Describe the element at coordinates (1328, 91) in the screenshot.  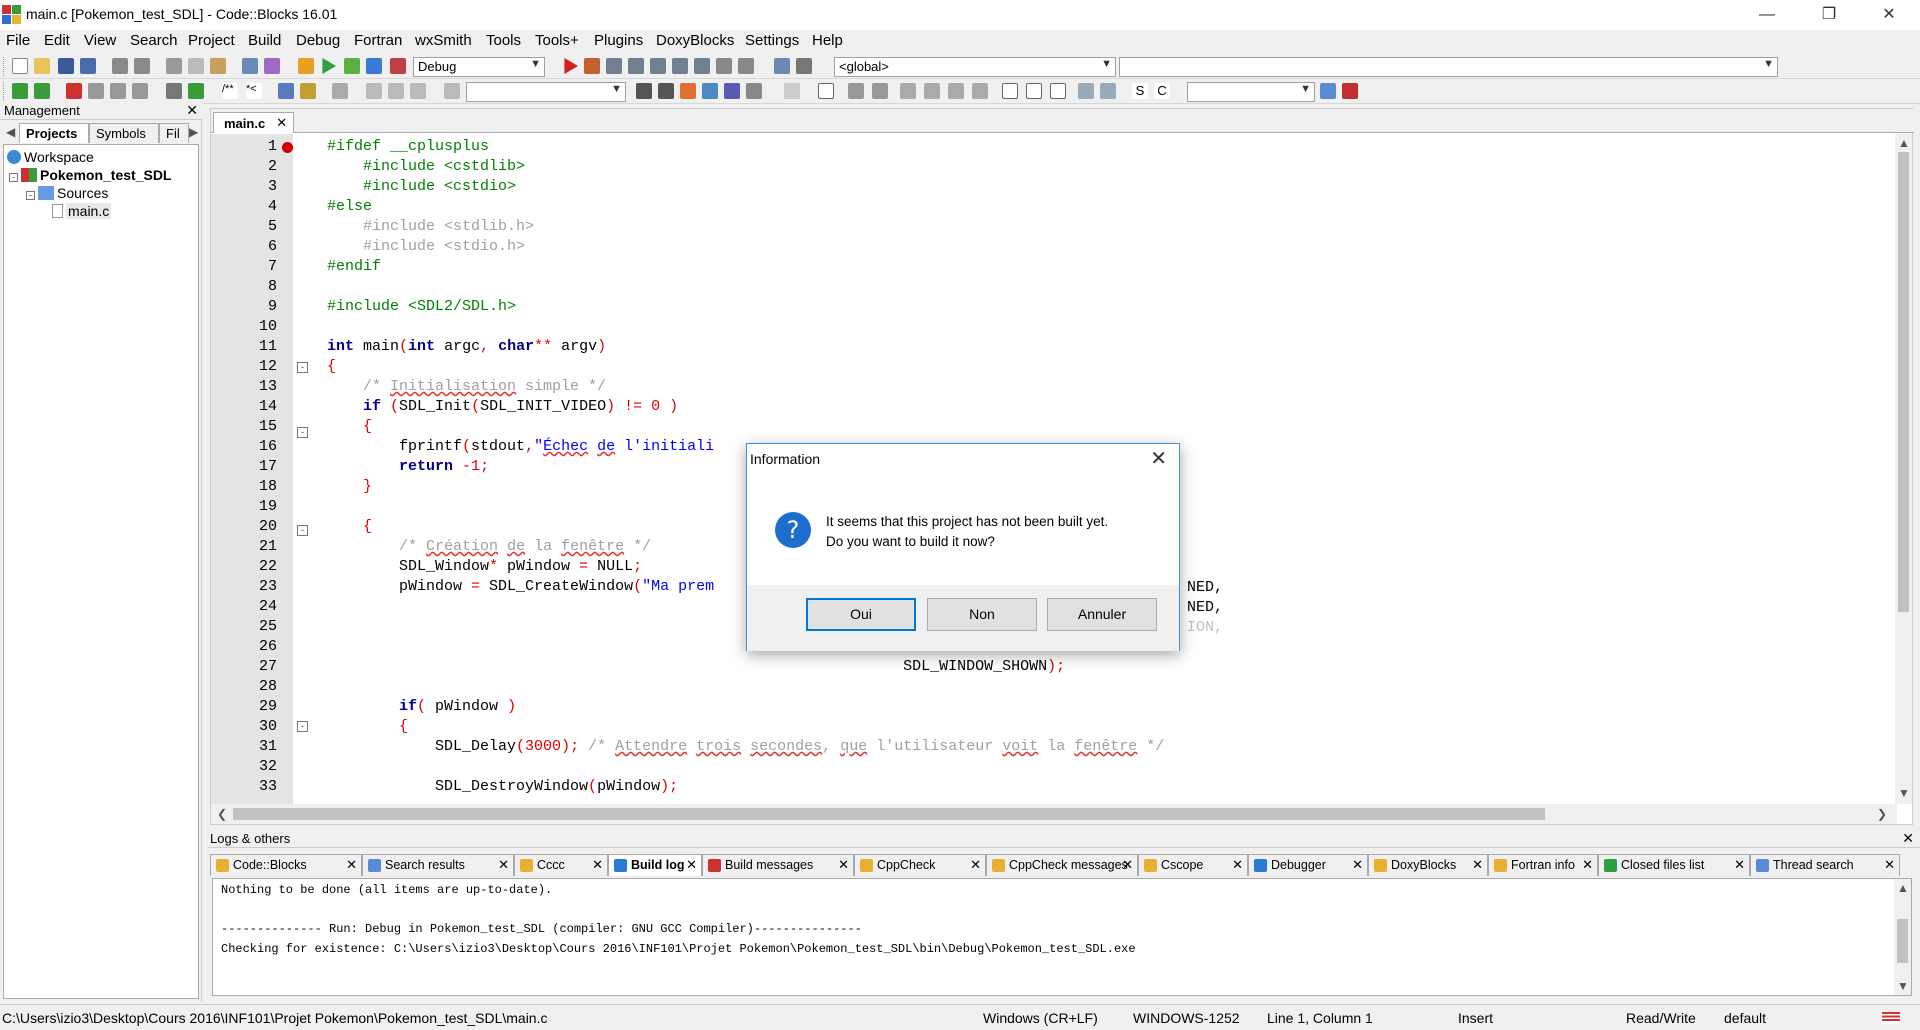
I see `search-symbol-icon` at that location.